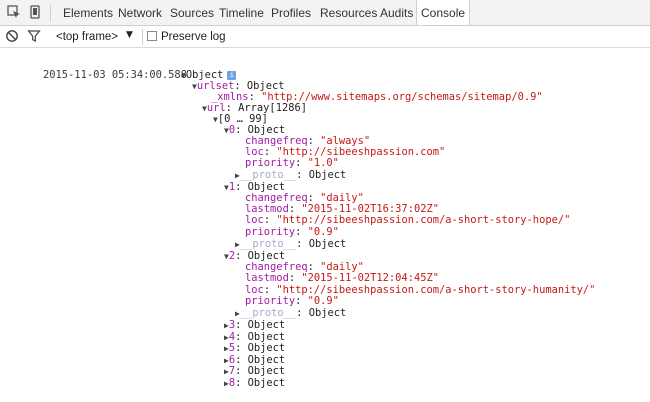 The image size is (650, 402). What do you see at coordinates (242, 342) in the screenshot?
I see `tree-node-item-collapsed: ▶5: Object` at bounding box center [242, 342].